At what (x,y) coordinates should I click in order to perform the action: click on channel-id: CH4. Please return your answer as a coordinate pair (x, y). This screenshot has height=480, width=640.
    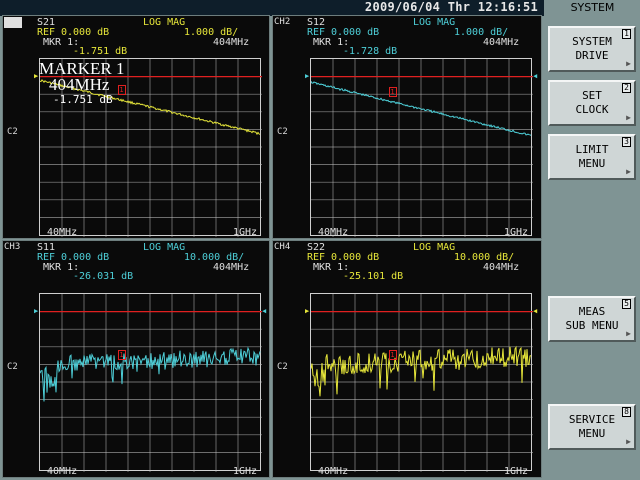
    Looking at the image, I should click on (282, 247).